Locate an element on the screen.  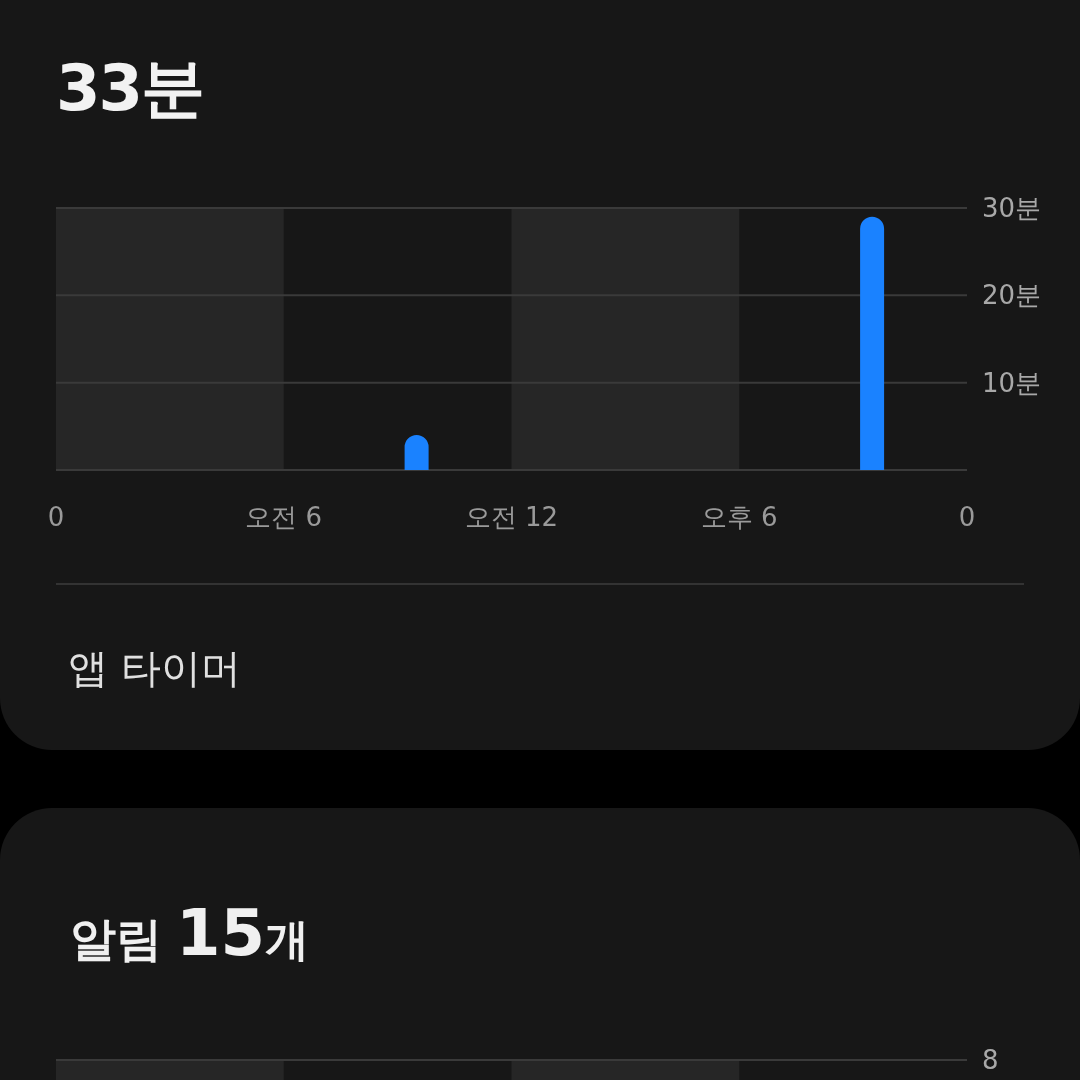
app-timer-link: 앱 타이머 is located at coordinates (154, 668).